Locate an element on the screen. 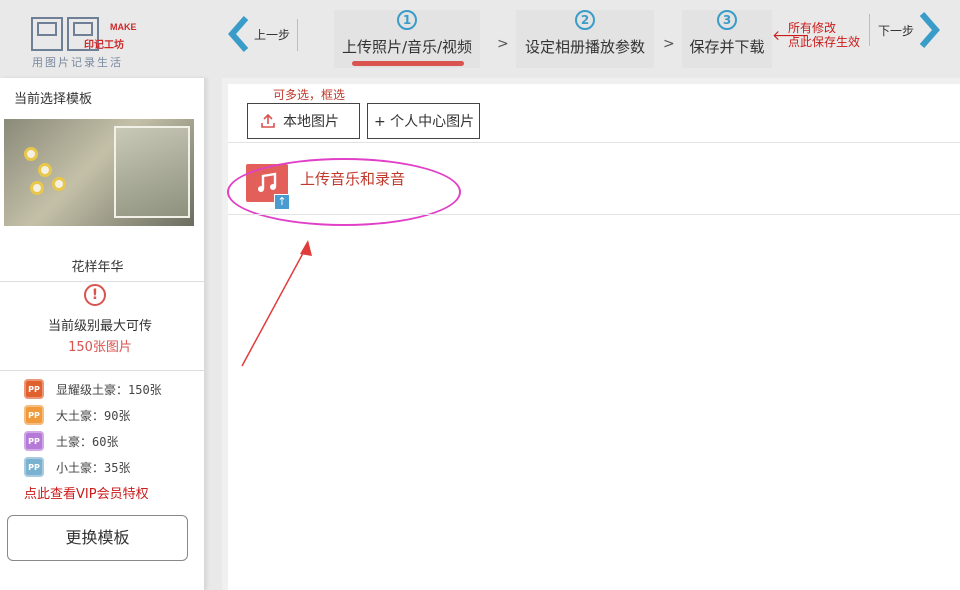 Image resolution: width=960 pixels, height=590 pixels. logo-name-text: 印记工坊 is located at coordinates (104, 44).